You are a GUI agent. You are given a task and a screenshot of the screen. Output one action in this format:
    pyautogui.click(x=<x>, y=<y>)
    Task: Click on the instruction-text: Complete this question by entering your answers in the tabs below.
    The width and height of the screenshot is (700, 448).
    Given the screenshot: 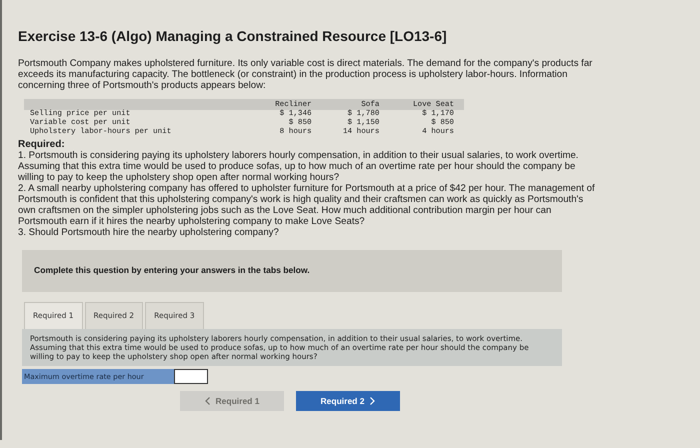 What is the action you would take?
    pyautogui.click(x=172, y=270)
    